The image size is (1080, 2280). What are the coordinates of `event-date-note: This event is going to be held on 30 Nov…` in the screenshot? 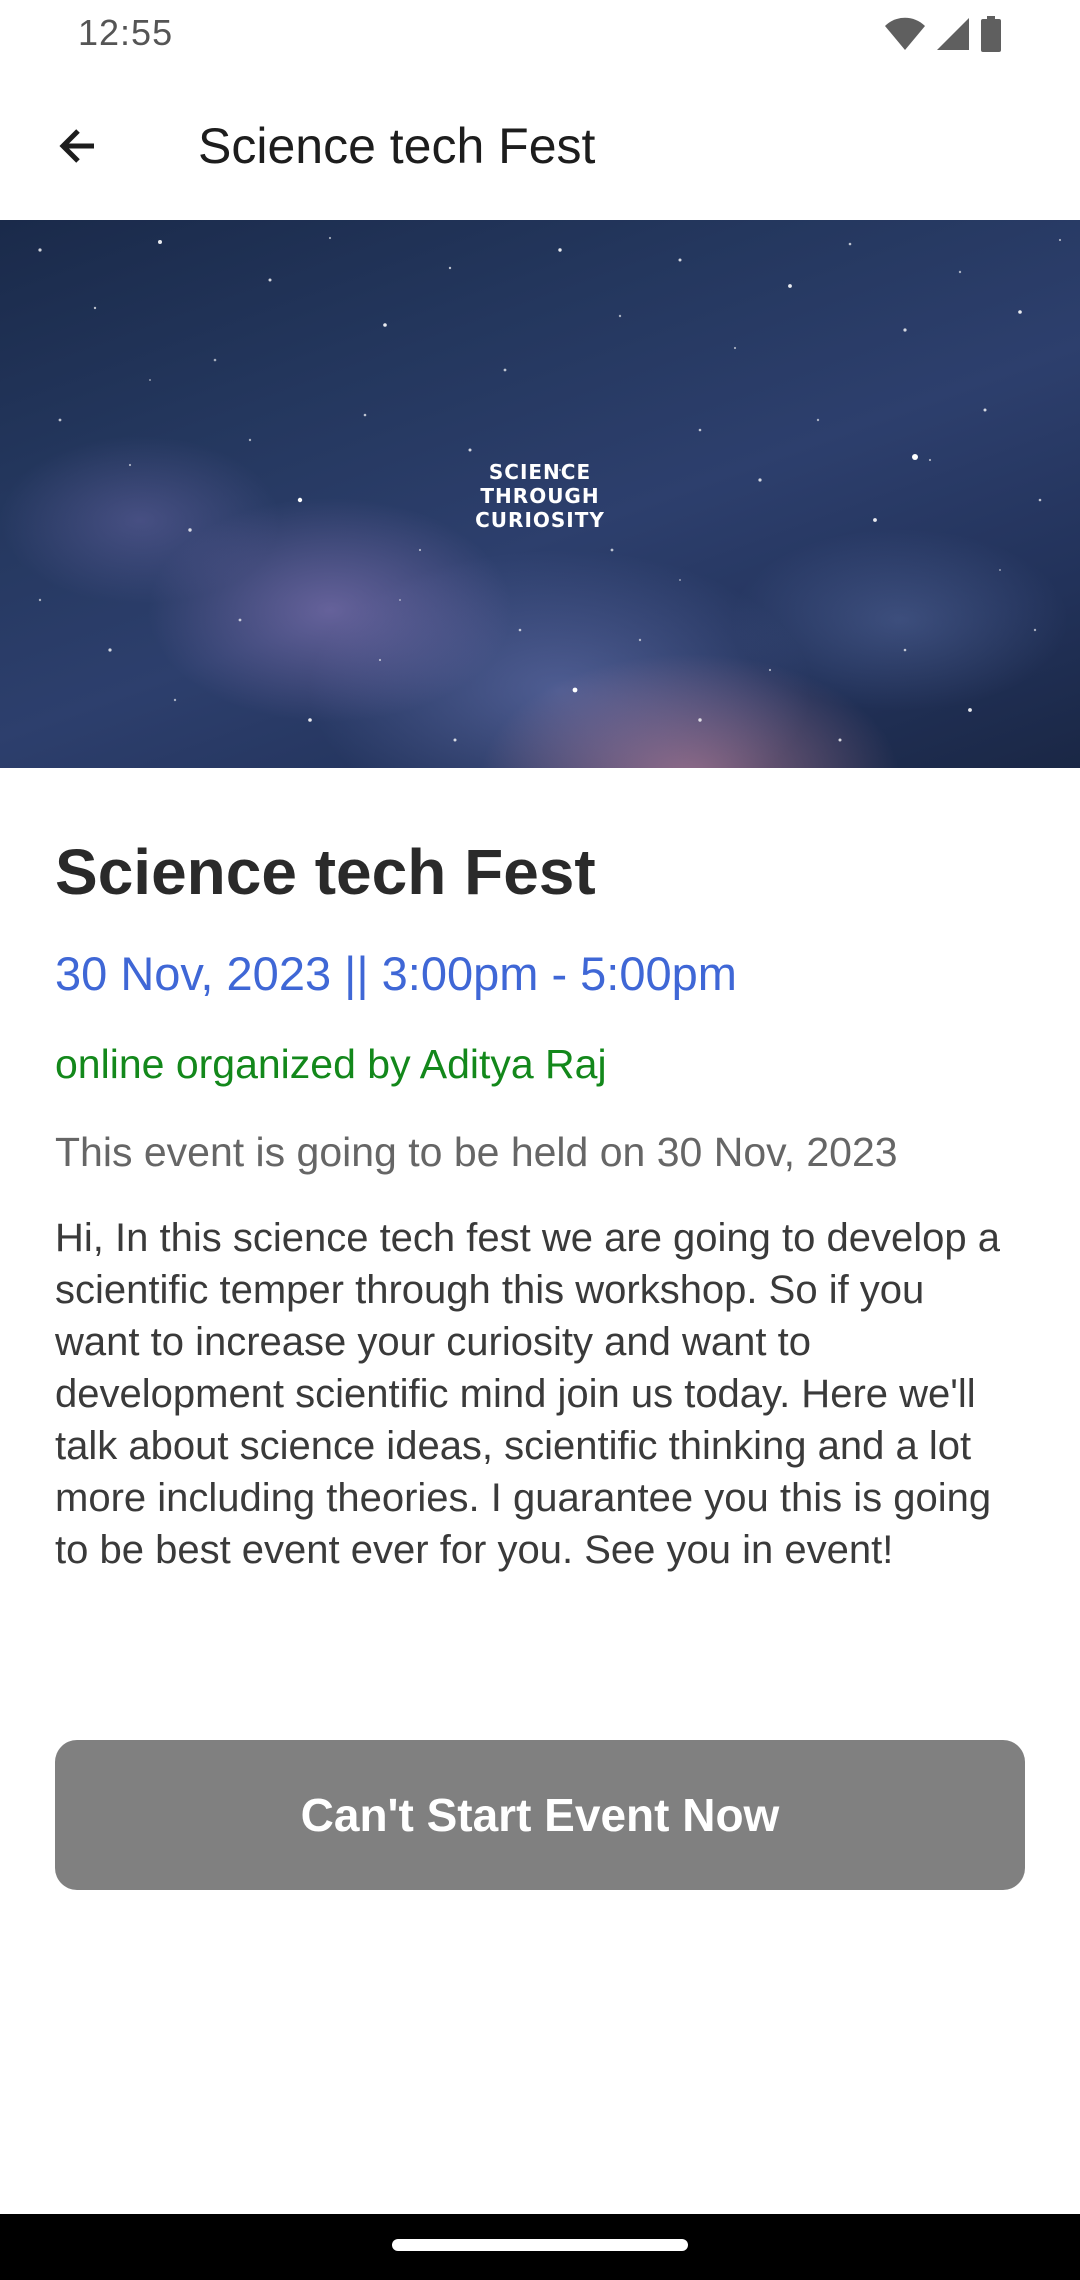 It's located at (476, 1152).